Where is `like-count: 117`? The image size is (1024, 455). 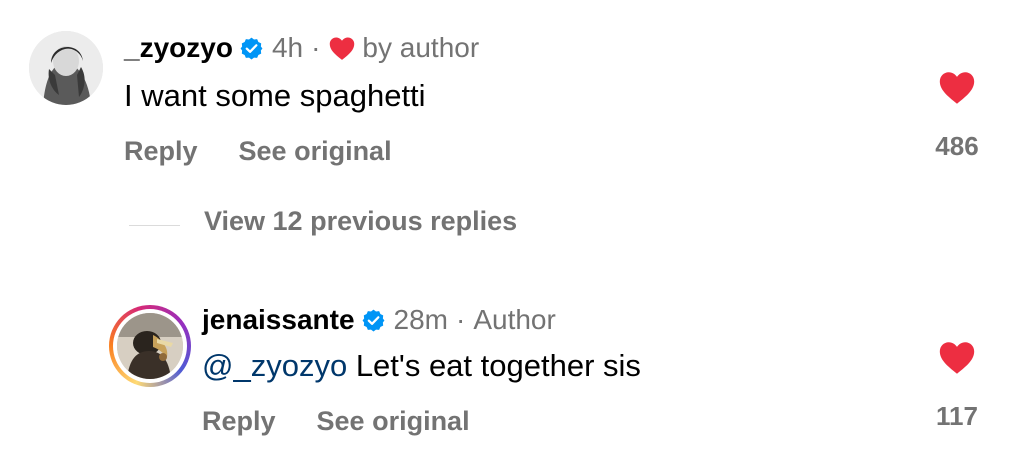
like-count: 117 is located at coordinates (957, 416).